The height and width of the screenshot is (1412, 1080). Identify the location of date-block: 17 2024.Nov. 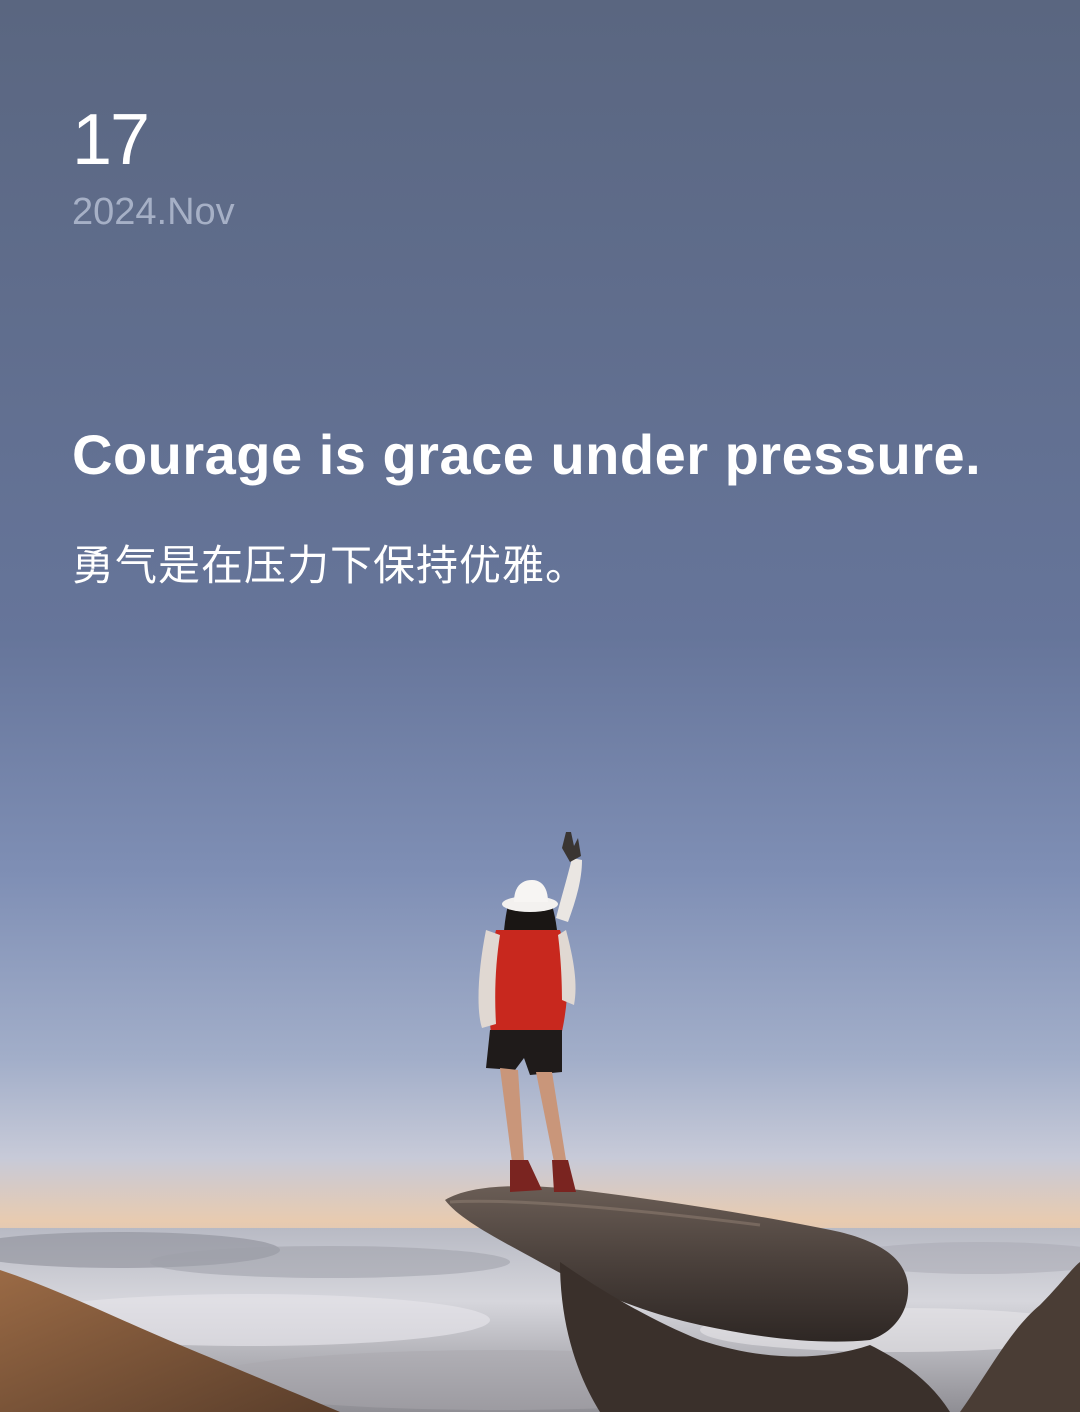
(153, 168).